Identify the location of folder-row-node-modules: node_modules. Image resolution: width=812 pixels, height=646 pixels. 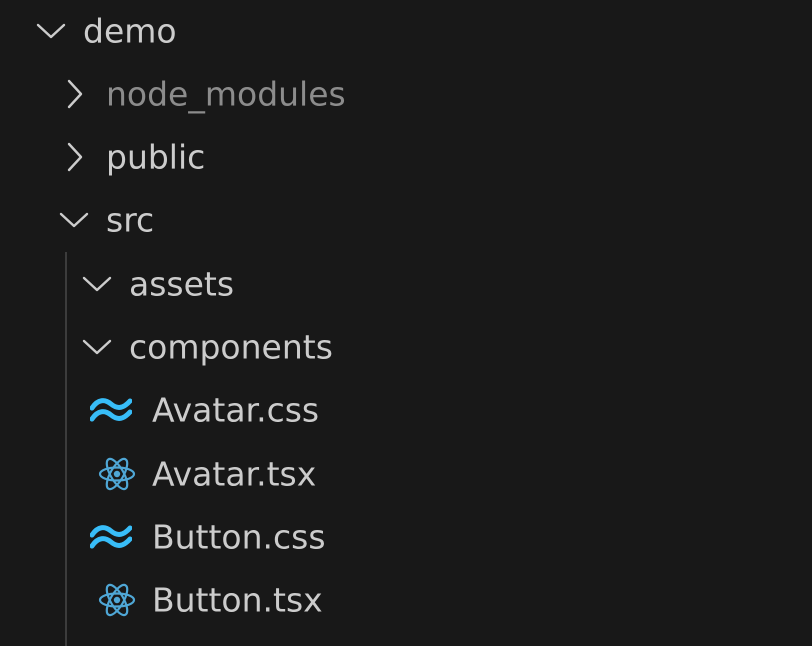
(406, 94).